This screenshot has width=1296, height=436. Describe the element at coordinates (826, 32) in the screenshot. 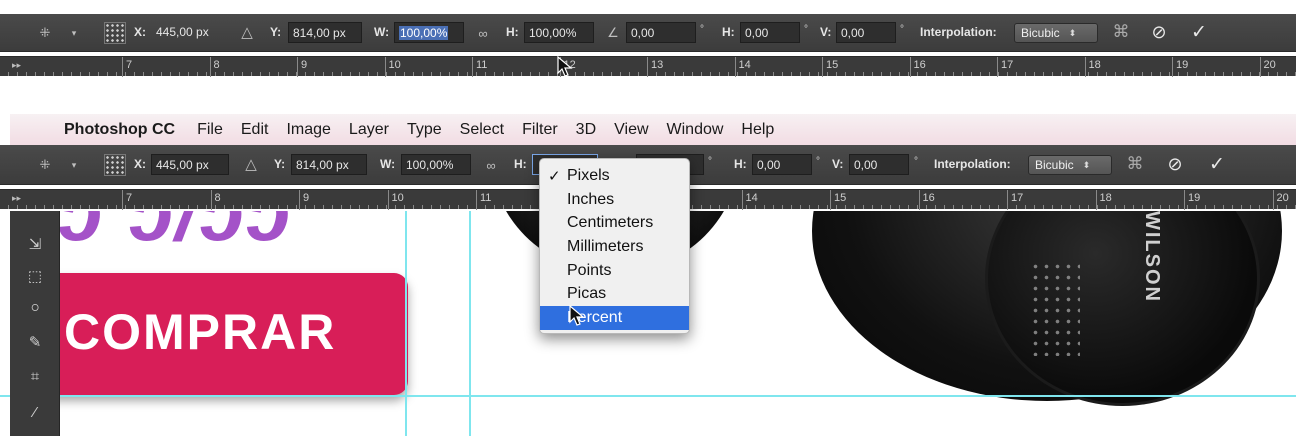

I see `v-skew-label: V:` at that location.